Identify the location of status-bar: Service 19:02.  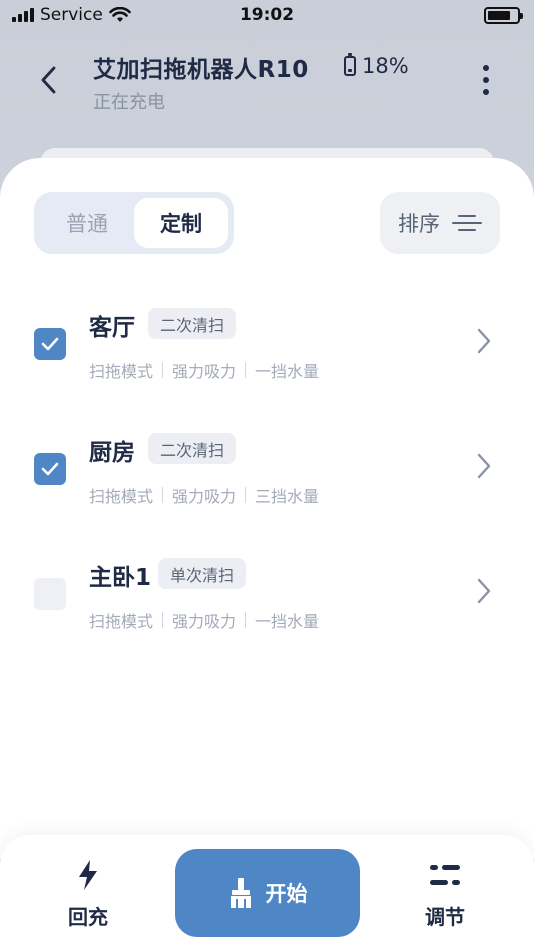
(267, 15).